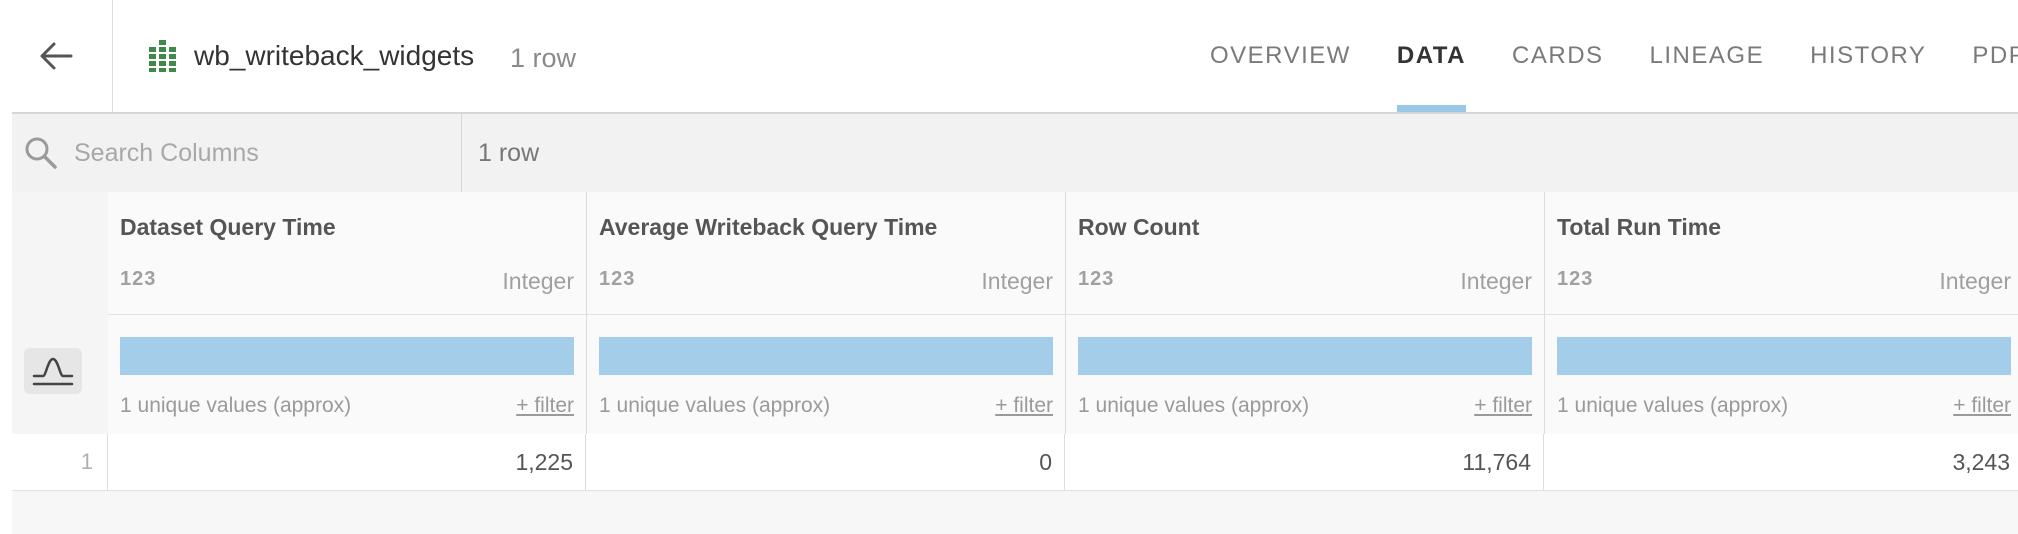 The height and width of the screenshot is (534, 2018). I want to click on search-icon, so click(41, 153).